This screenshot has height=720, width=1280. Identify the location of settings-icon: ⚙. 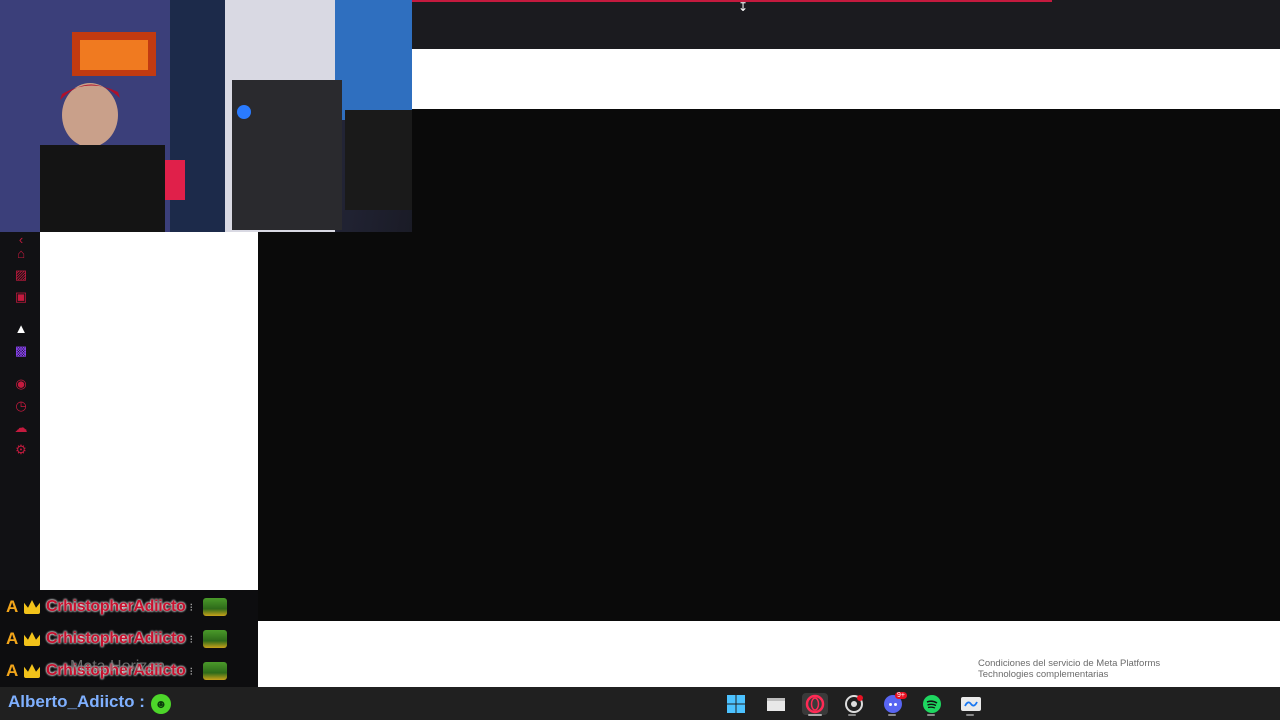
(21, 450).